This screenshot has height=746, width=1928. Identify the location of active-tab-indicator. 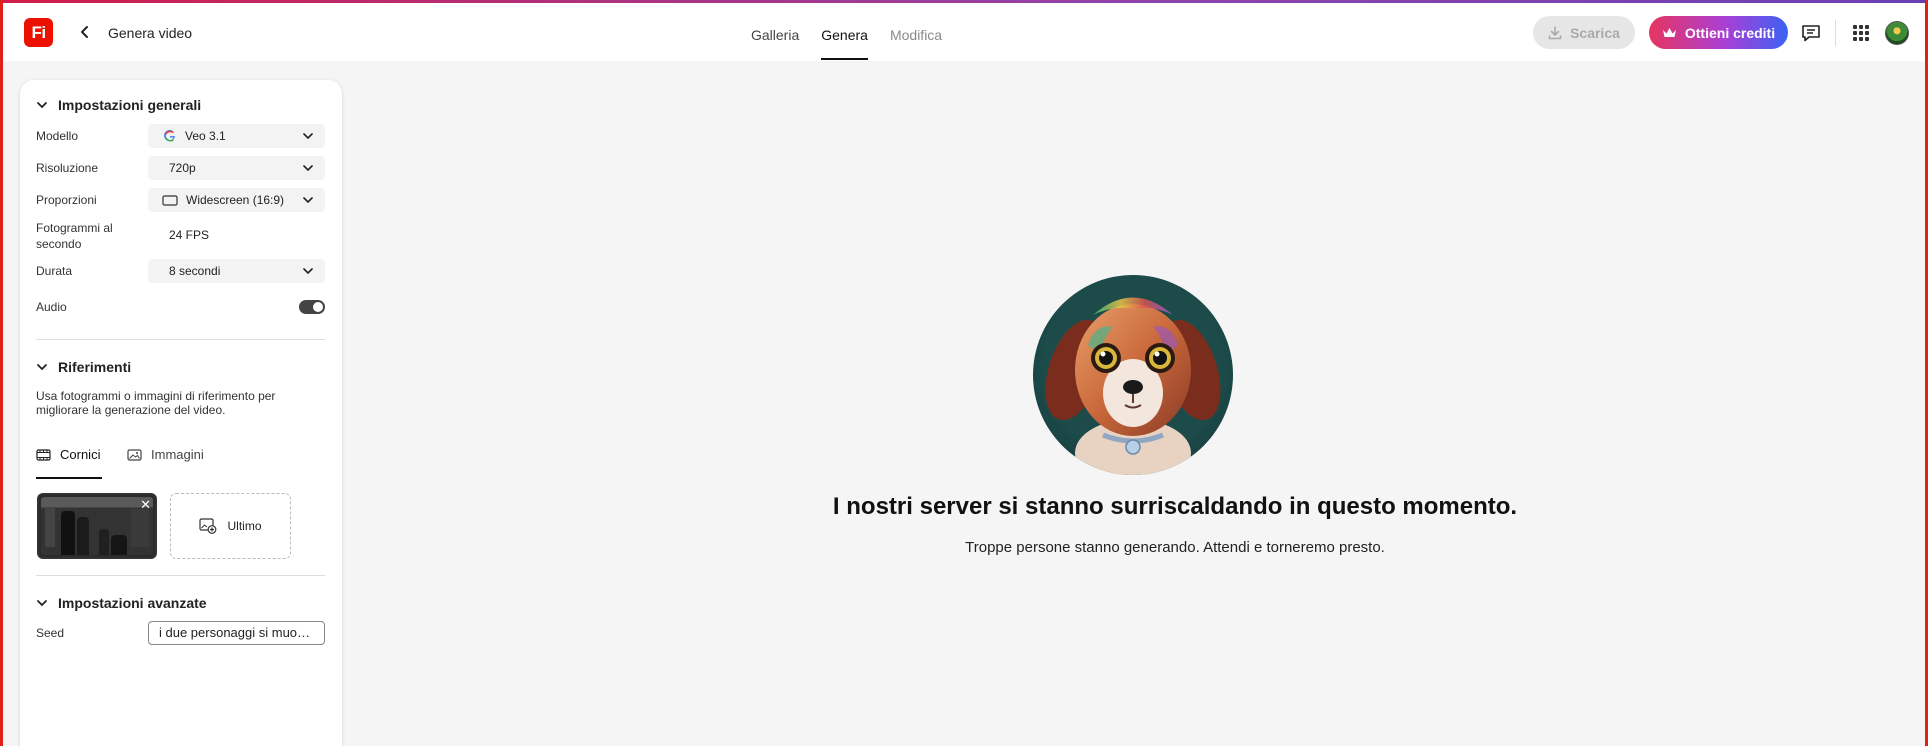
(69, 478).